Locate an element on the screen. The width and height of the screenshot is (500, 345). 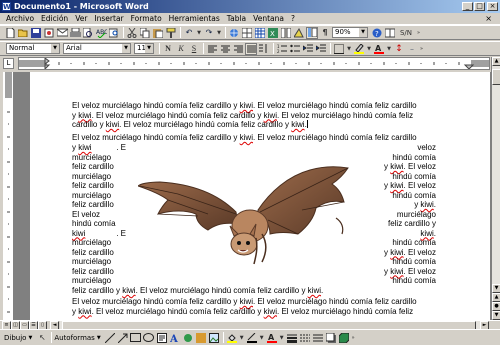
line-color-icon is located at coordinates (252, 338).